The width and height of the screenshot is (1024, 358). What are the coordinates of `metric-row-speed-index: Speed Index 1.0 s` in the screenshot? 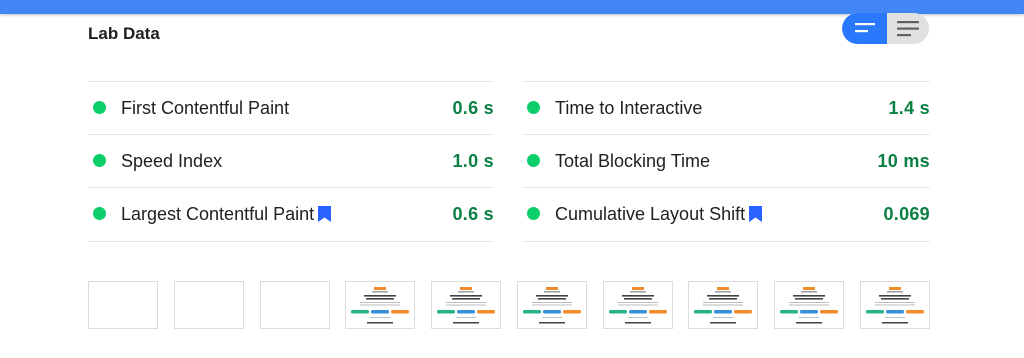 It's located at (291, 160).